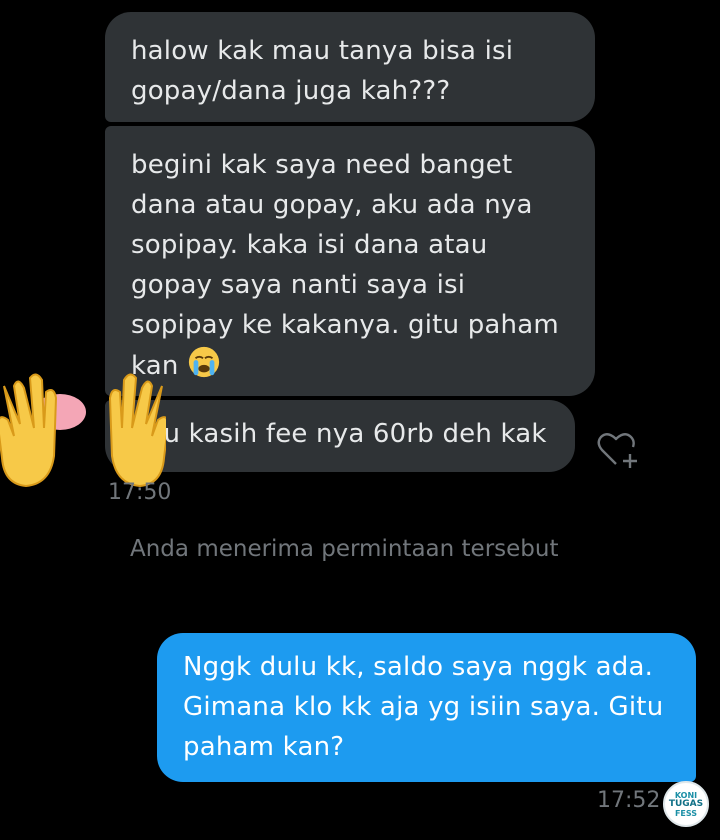 The height and width of the screenshot is (840, 720). Describe the element at coordinates (344, 549) in the screenshot. I see `system-notice: Anda menerima permintaan tersebut` at that location.